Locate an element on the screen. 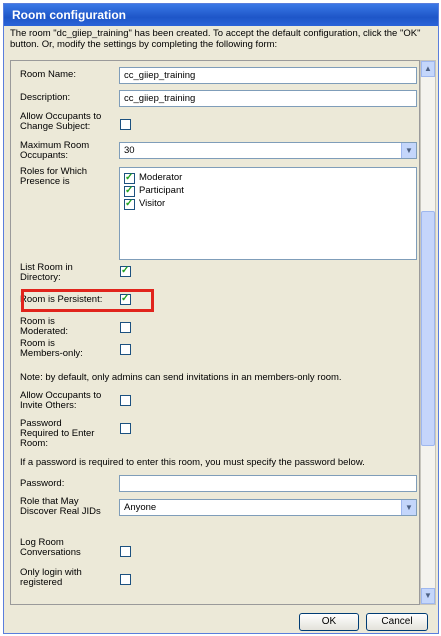 This screenshot has height=636, width=441. persistent-highlight-box is located at coordinates (87, 300).